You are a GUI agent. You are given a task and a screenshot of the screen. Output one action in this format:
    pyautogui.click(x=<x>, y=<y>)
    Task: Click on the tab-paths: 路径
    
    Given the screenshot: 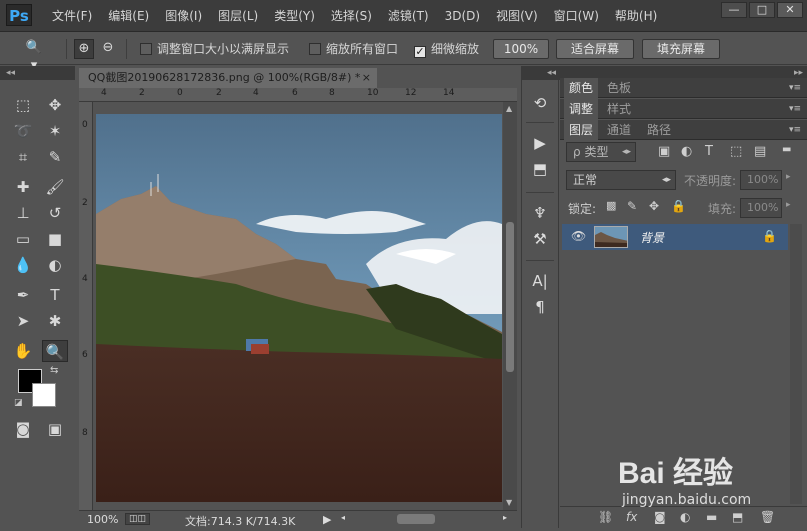 What is the action you would take?
    pyautogui.click(x=659, y=130)
    